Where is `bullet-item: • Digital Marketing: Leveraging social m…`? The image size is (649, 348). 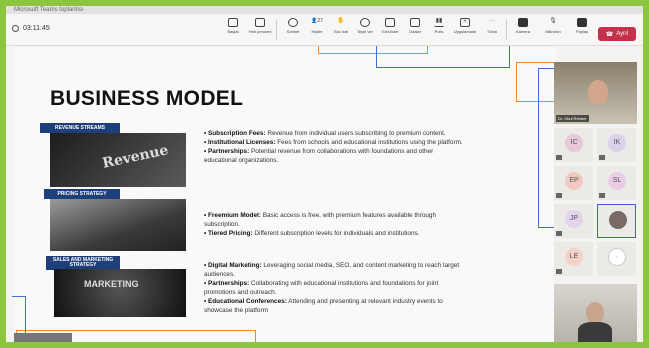 bullet-item: • Digital Marketing: Leveraging social m… is located at coordinates (334, 270).